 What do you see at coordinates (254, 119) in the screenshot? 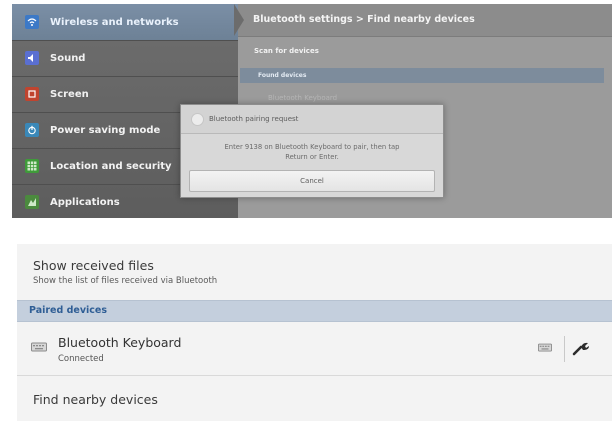
I see `dialog-title: Bluetooth pairing request` at bounding box center [254, 119].